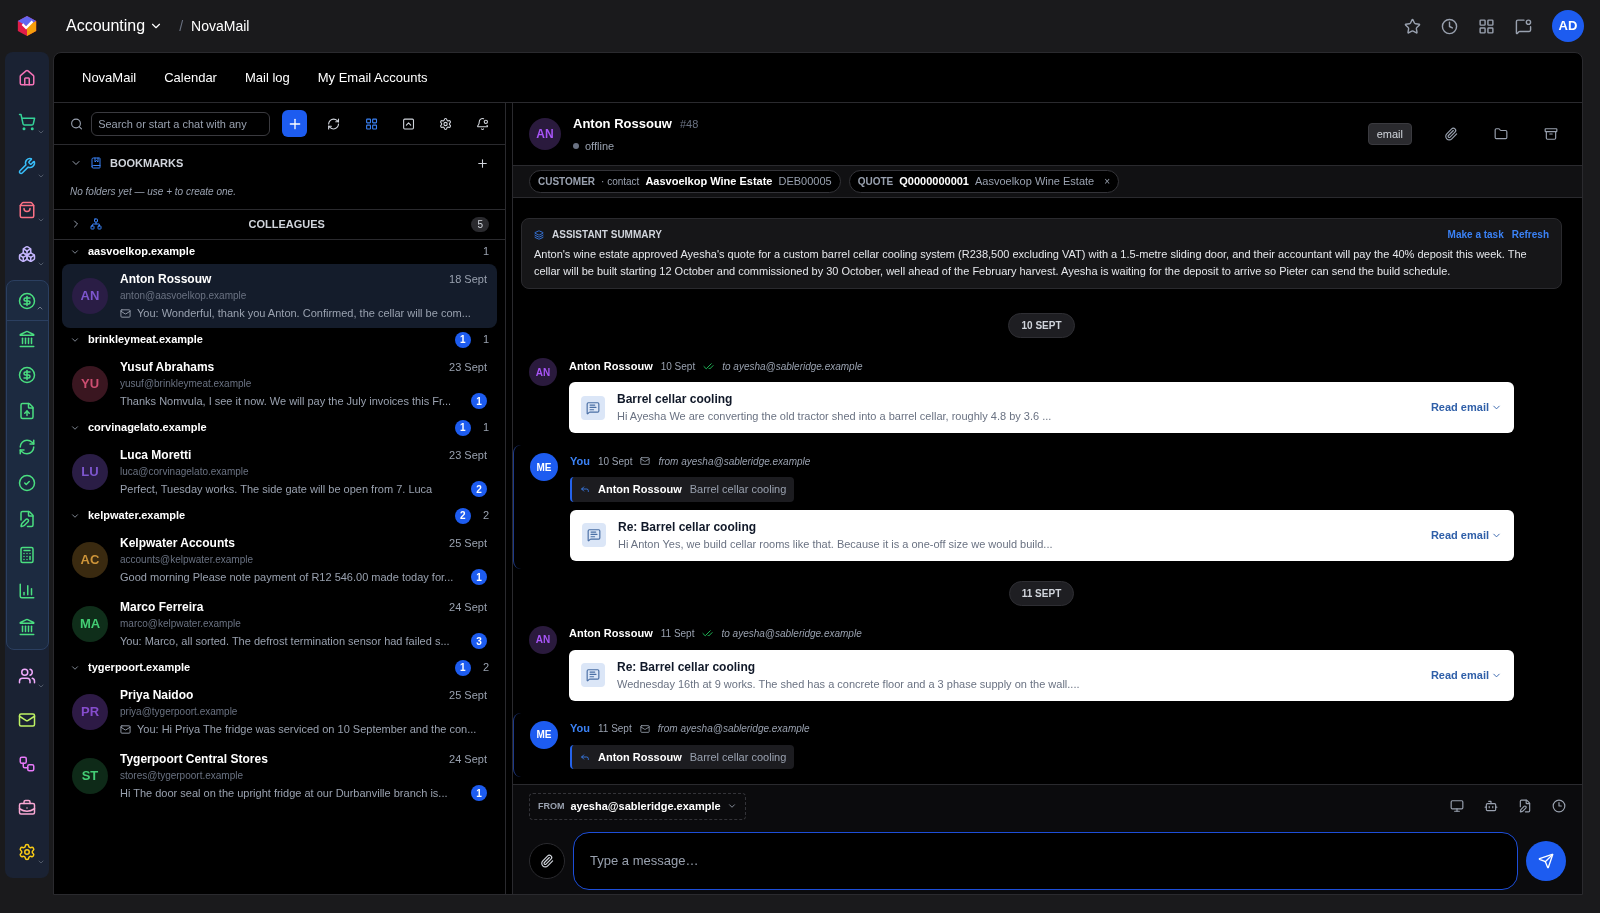  Describe the element at coordinates (468, 455) in the screenshot. I see `contact-date: 23 Sept` at that location.